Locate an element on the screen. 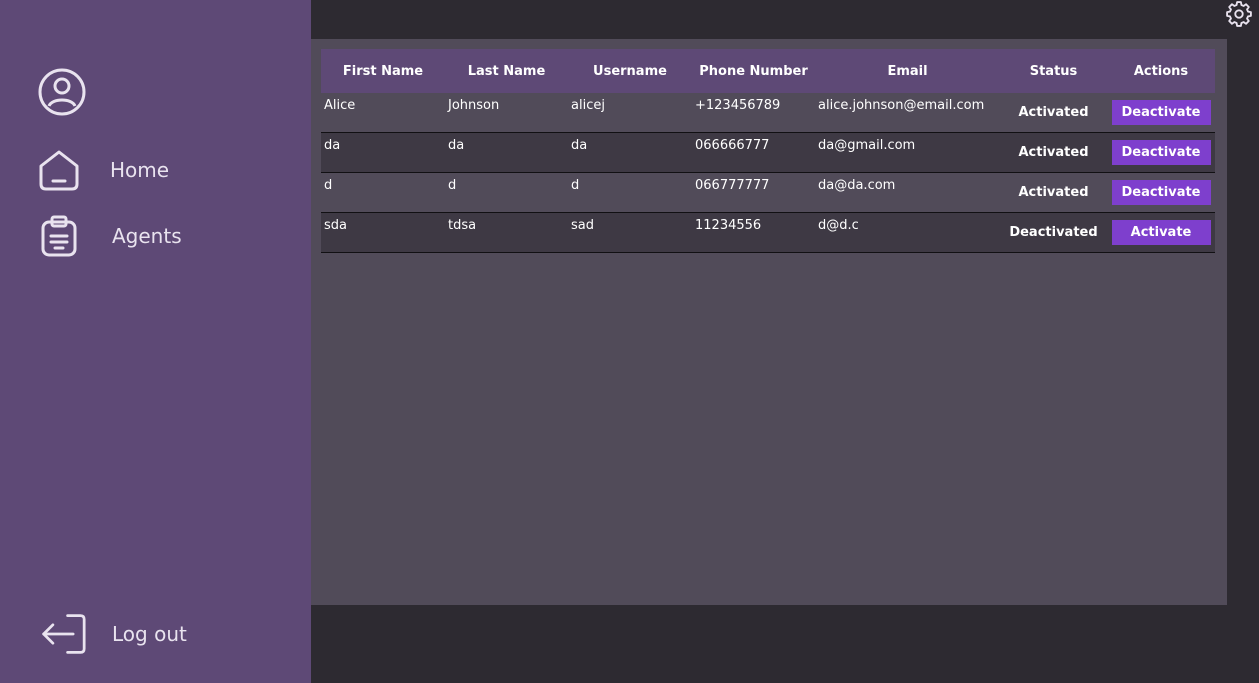  cell-email: alice.johnson@email.com is located at coordinates (901, 105).